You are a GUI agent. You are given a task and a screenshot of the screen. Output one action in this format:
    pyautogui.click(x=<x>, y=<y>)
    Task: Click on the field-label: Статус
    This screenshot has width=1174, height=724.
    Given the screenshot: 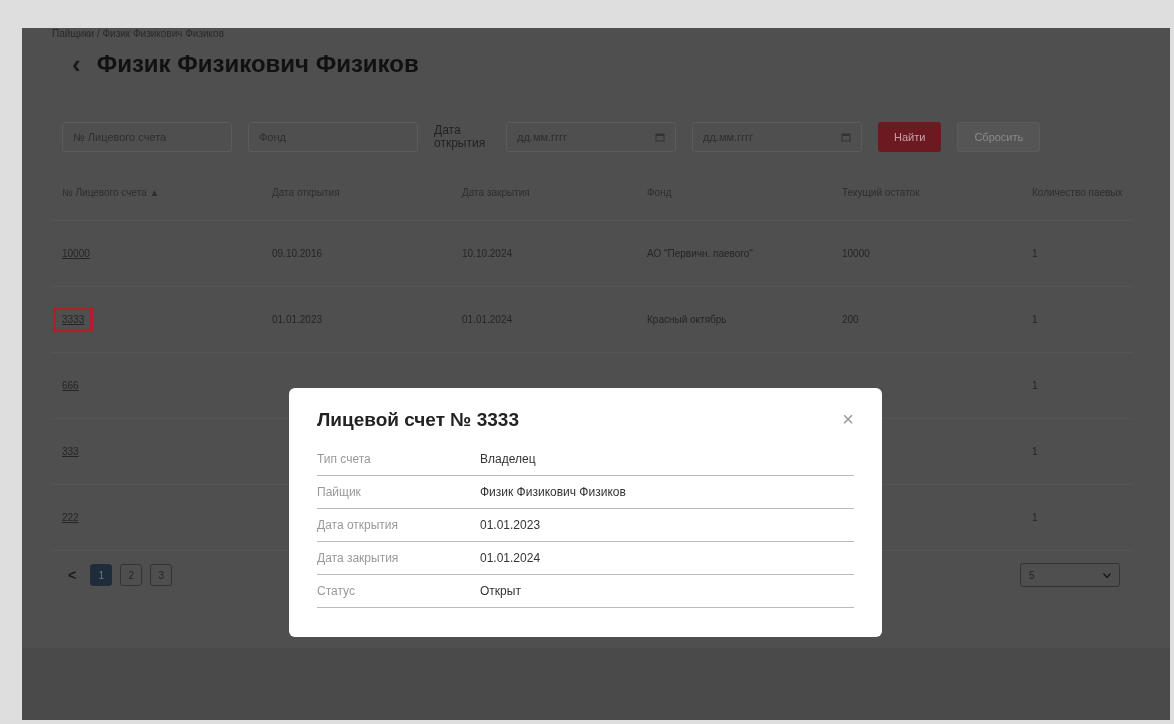 What is the action you would take?
    pyautogui.click(x=336, y=591)
    